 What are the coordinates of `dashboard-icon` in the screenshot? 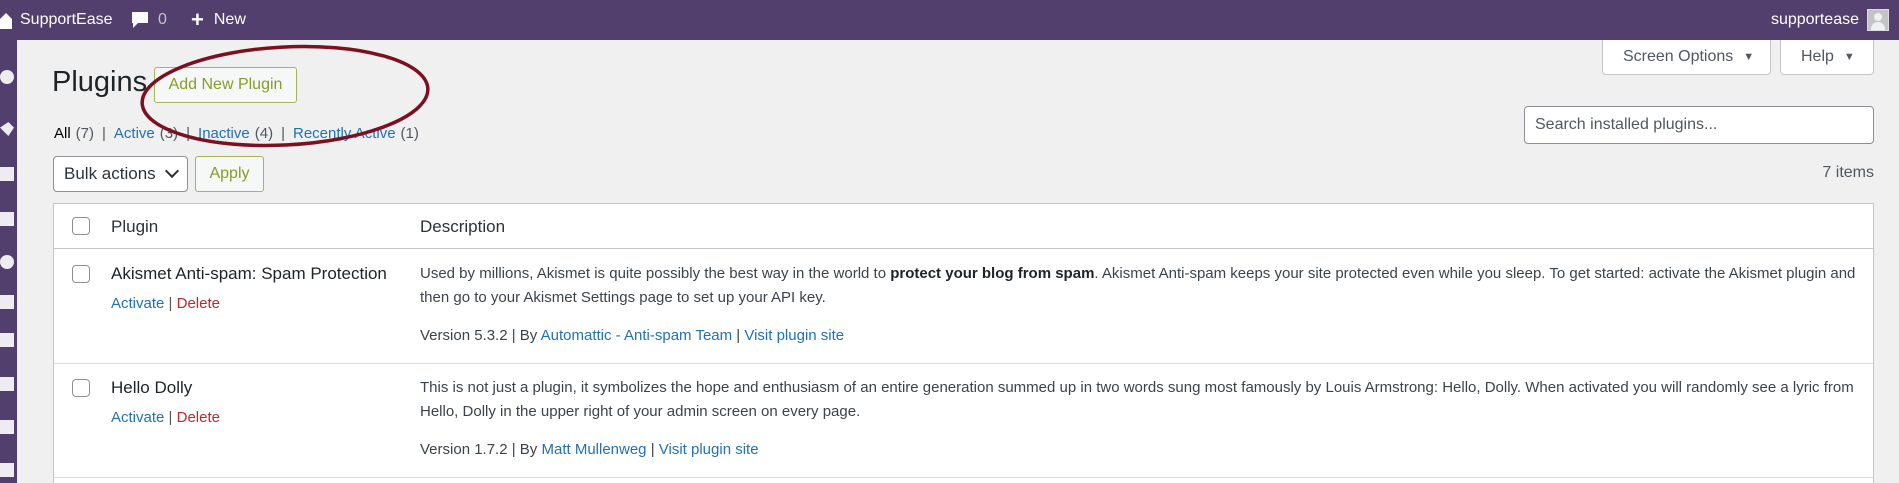 It's located at (7, 77).